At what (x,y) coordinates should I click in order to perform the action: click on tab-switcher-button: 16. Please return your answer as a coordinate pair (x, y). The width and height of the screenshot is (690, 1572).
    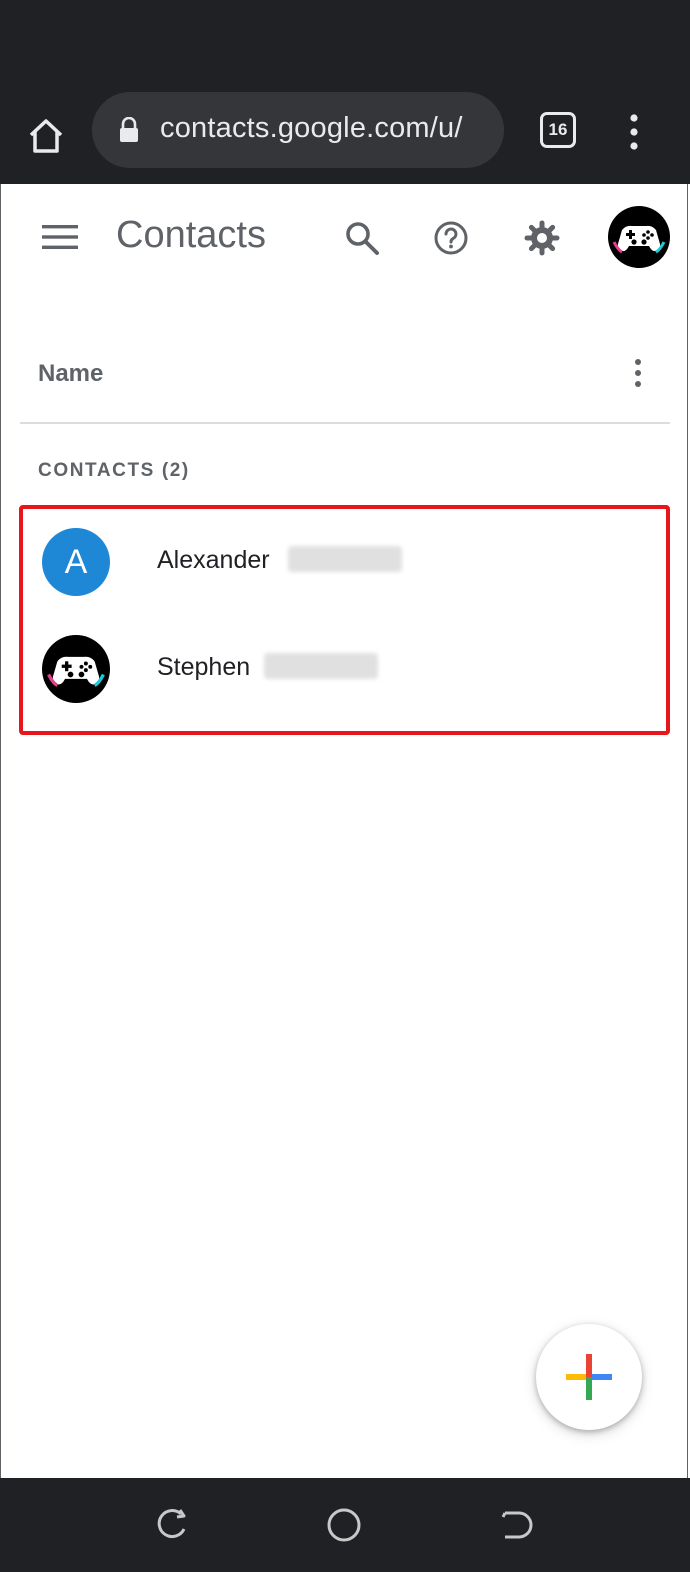
    Looking at the image, I should click on (558, 130).